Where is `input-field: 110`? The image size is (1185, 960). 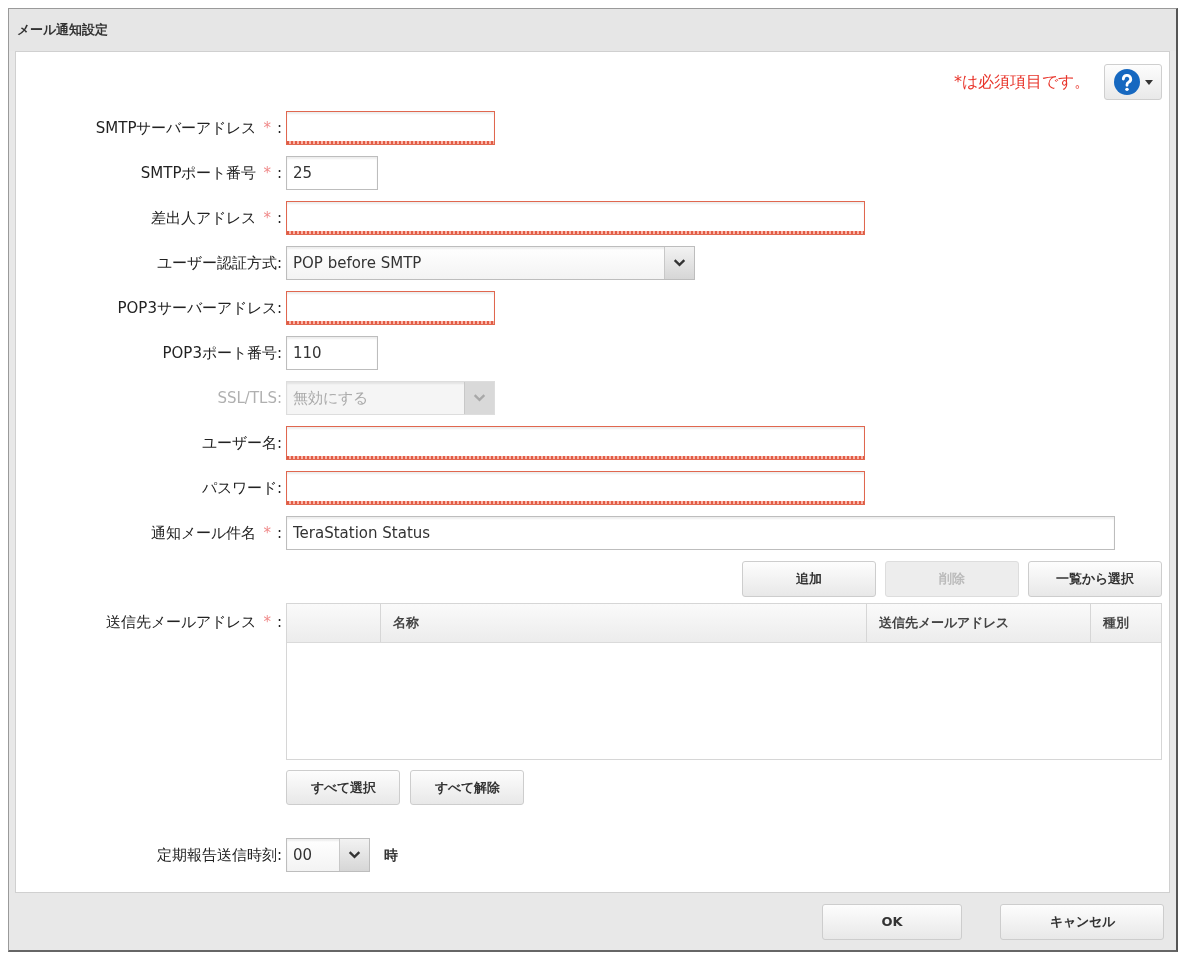 input-field: 110 is located at coordinates (332, 353).